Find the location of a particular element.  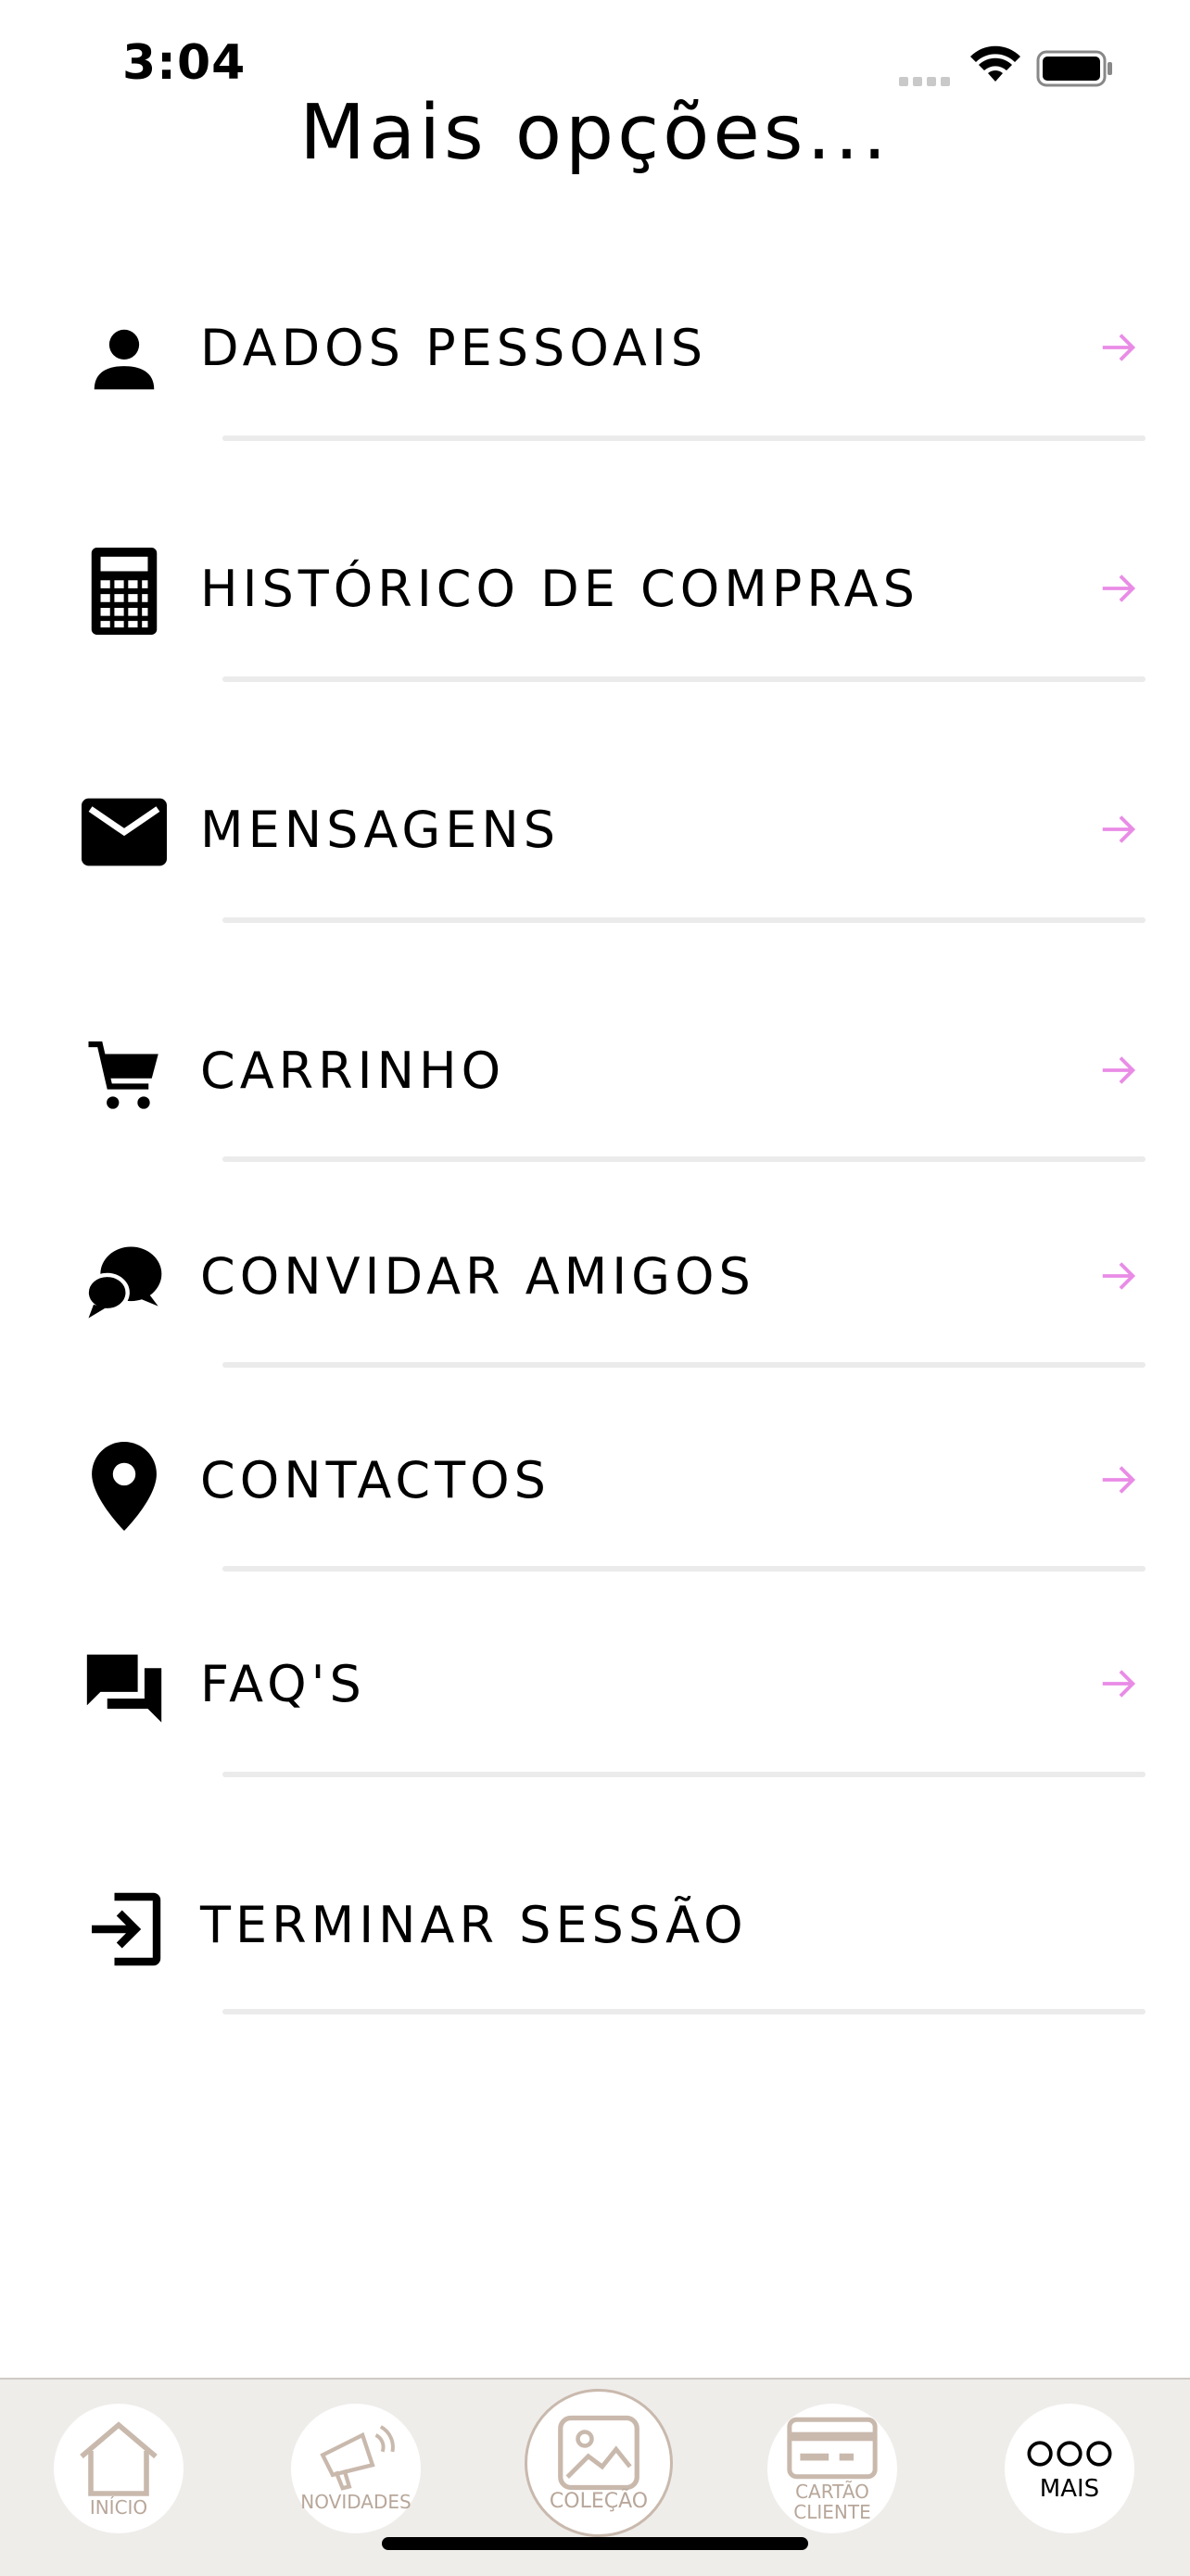

menu-item-label: DADOS PESSOAIS is located at coordinates (454, 348).